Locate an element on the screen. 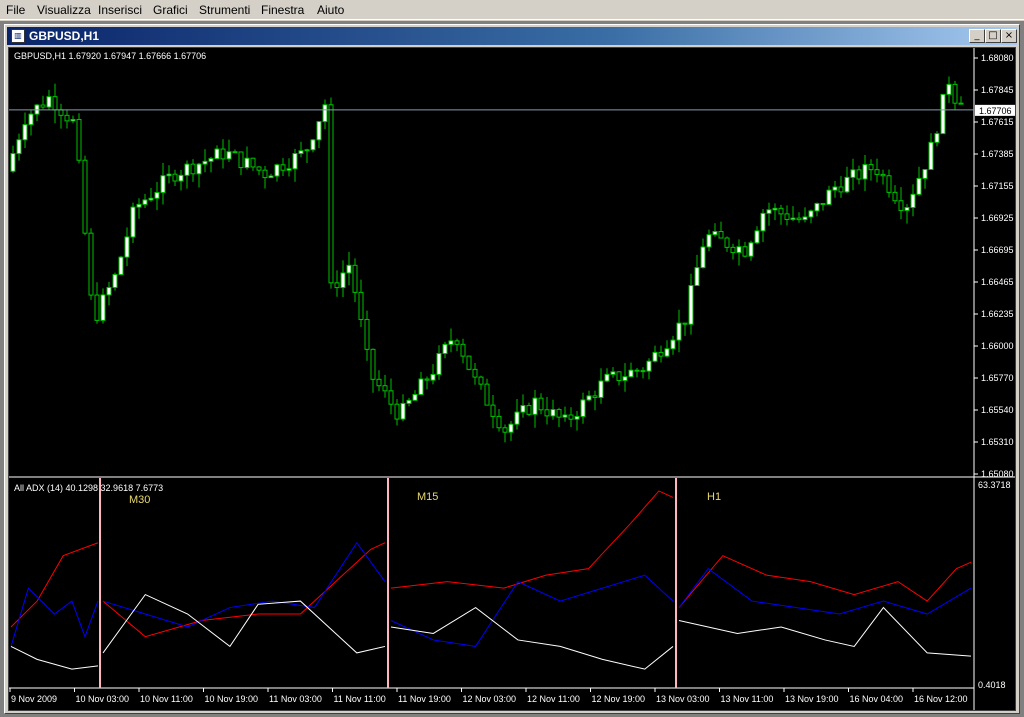  menu-aiuto: Aiuto is located at coordinates (330, 10).